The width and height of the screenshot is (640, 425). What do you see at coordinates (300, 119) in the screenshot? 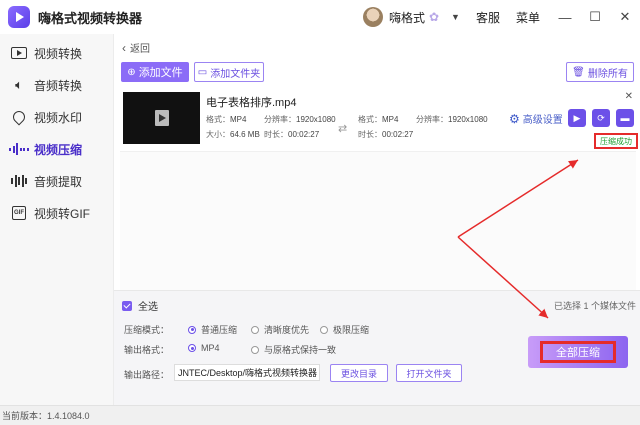
I see `source-resolution: 分辨率：1920x1080` at bounding box center [300, 119].